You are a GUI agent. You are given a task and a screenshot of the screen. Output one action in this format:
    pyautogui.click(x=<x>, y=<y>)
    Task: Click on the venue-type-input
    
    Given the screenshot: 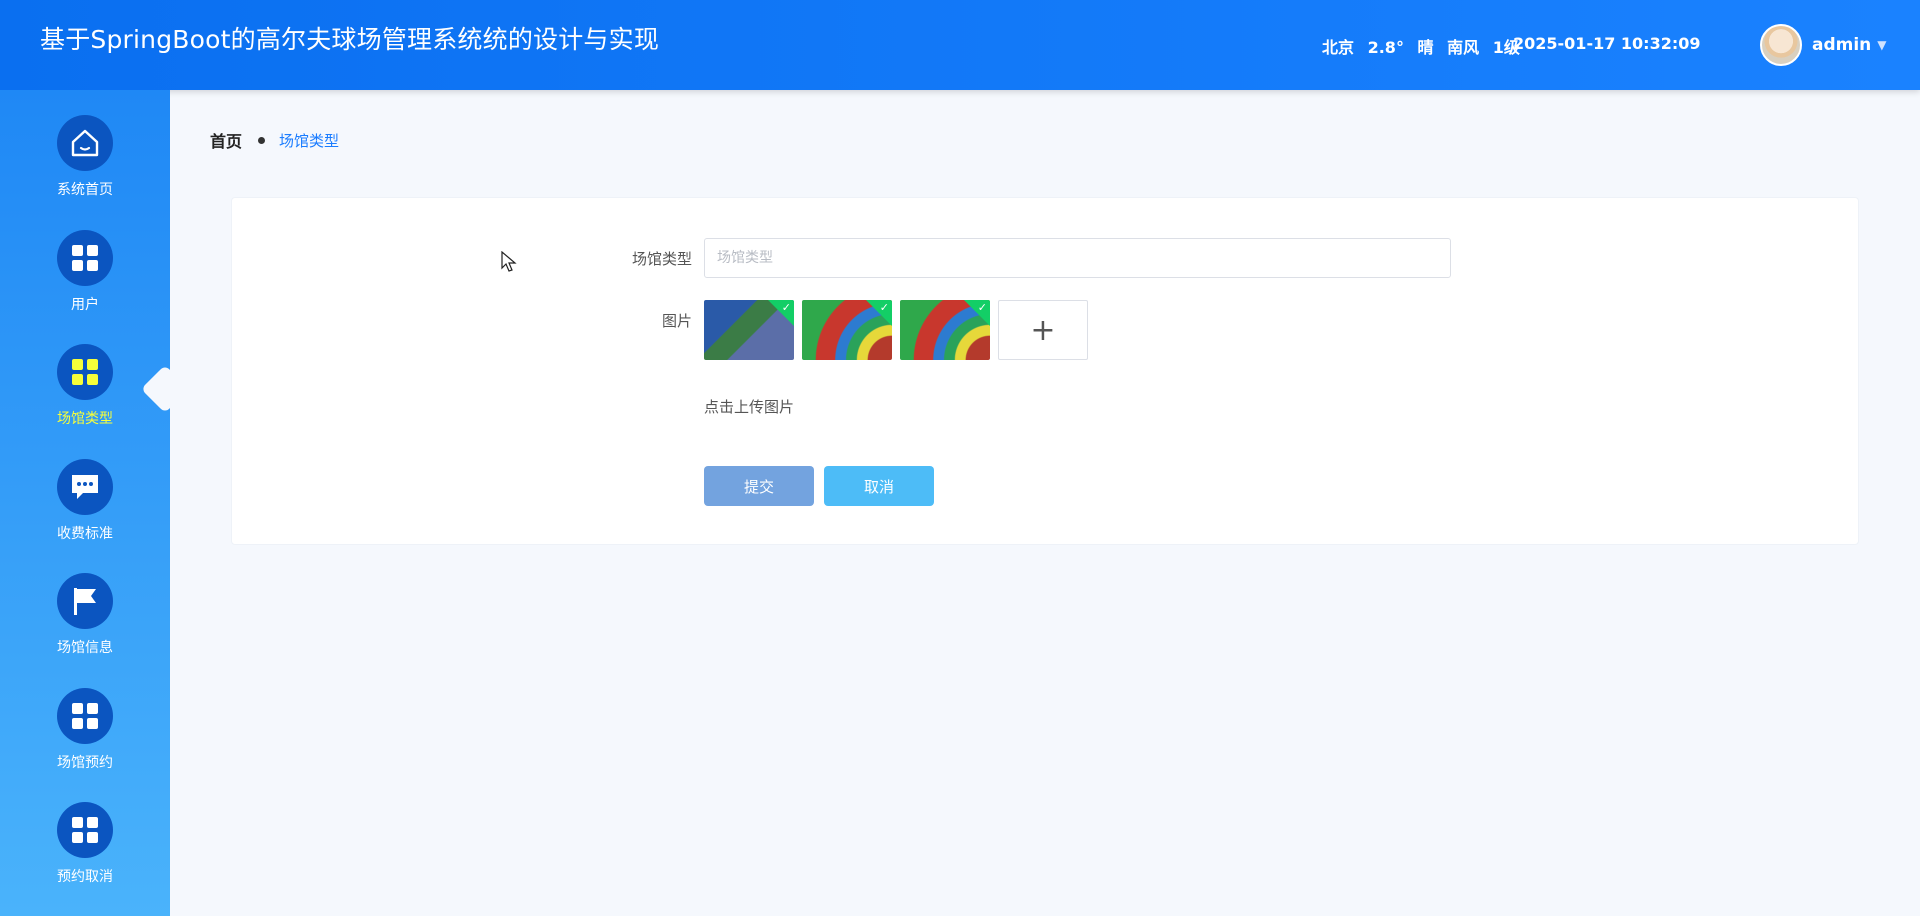 What is the action you would take?
    pyautogui.click(x=1077, y=258)
    